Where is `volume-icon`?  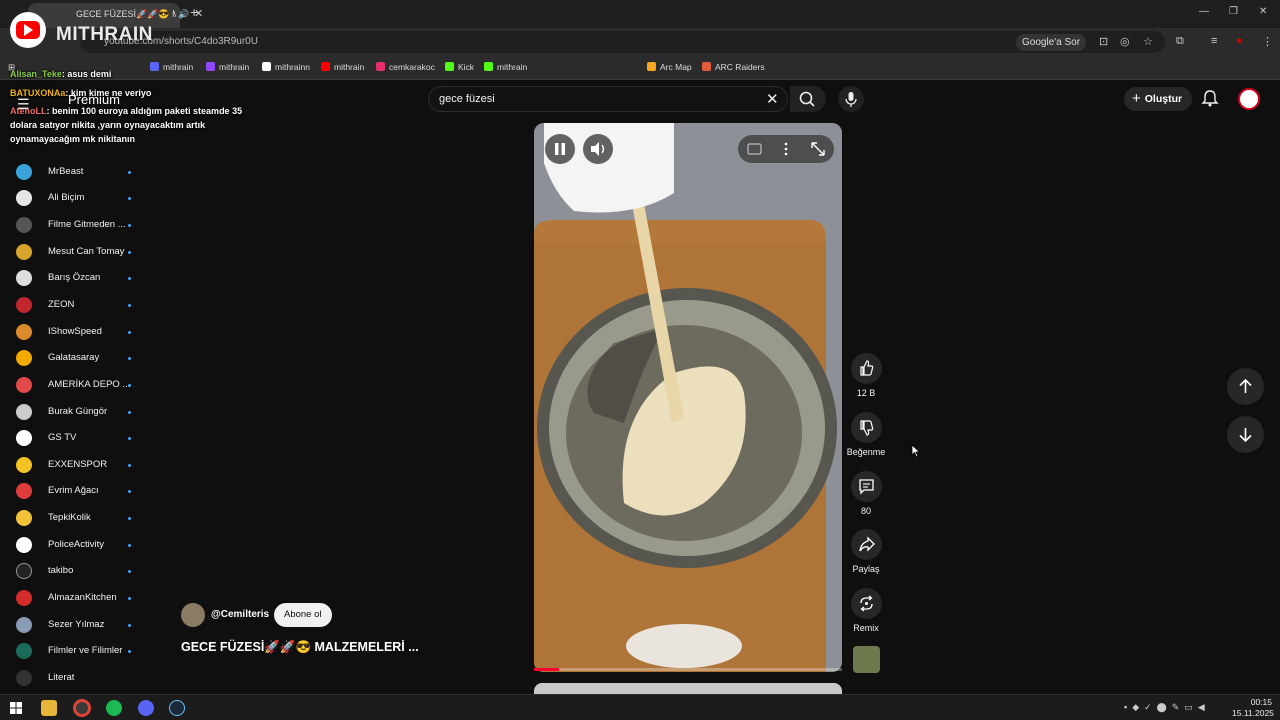
volume-icon is located at coordinates (598, 149).